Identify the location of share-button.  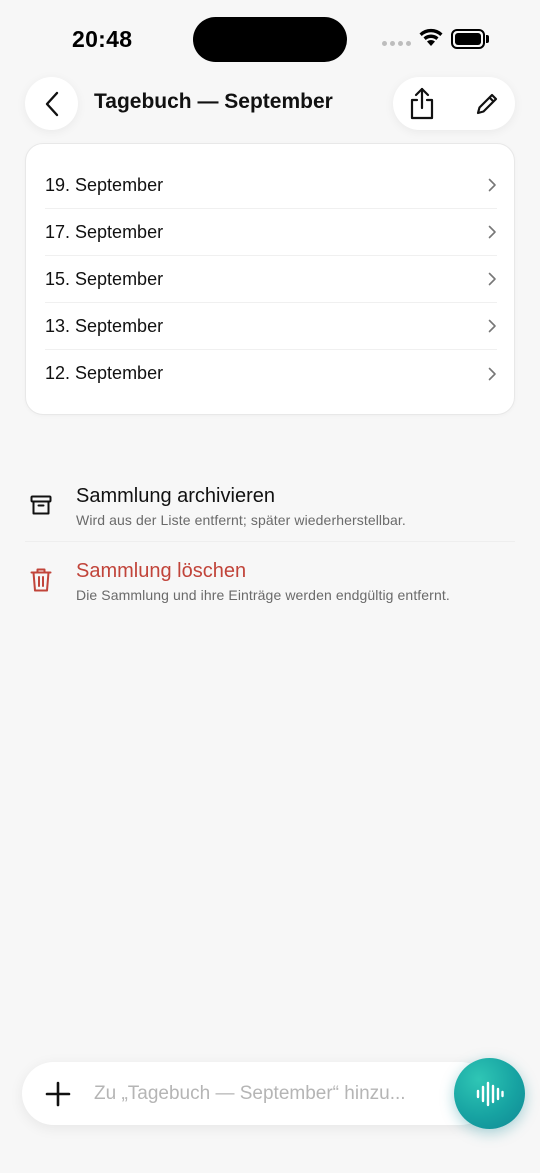
(422, 103).